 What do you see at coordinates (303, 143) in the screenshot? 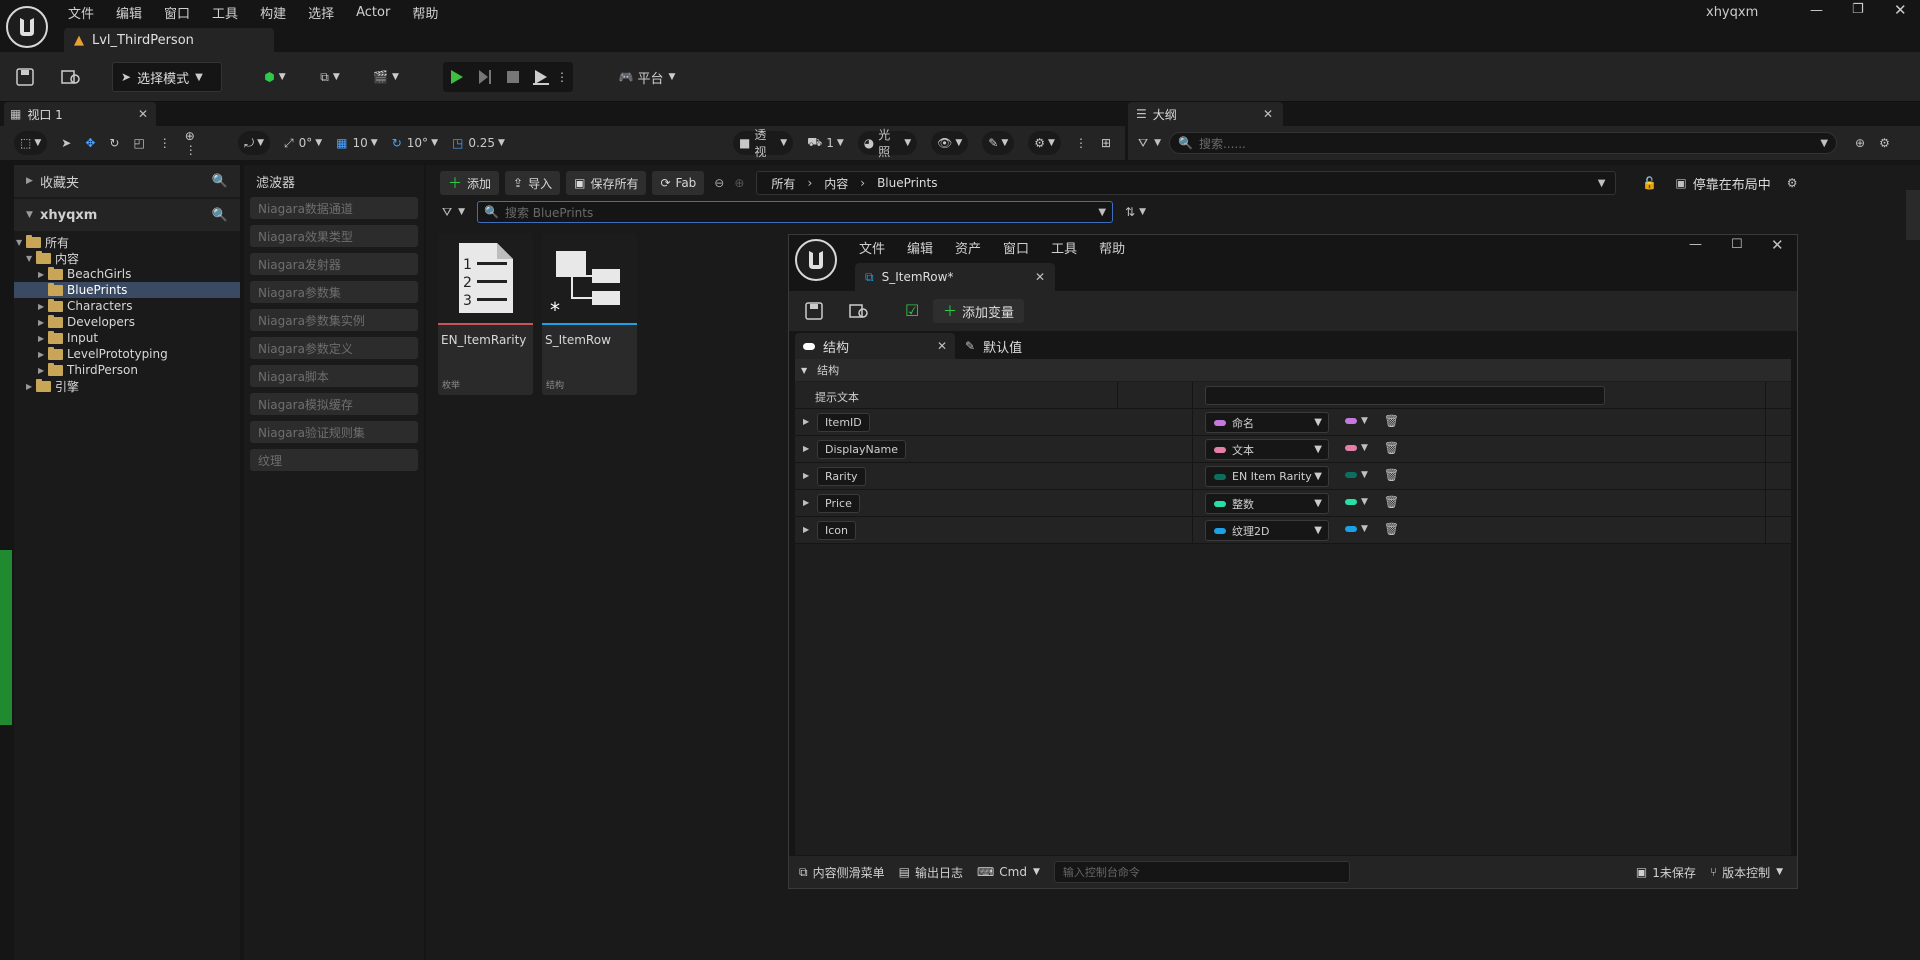
I see `rotation-snap: ⤢ 0° ▼` at bounding box center [303, 143].